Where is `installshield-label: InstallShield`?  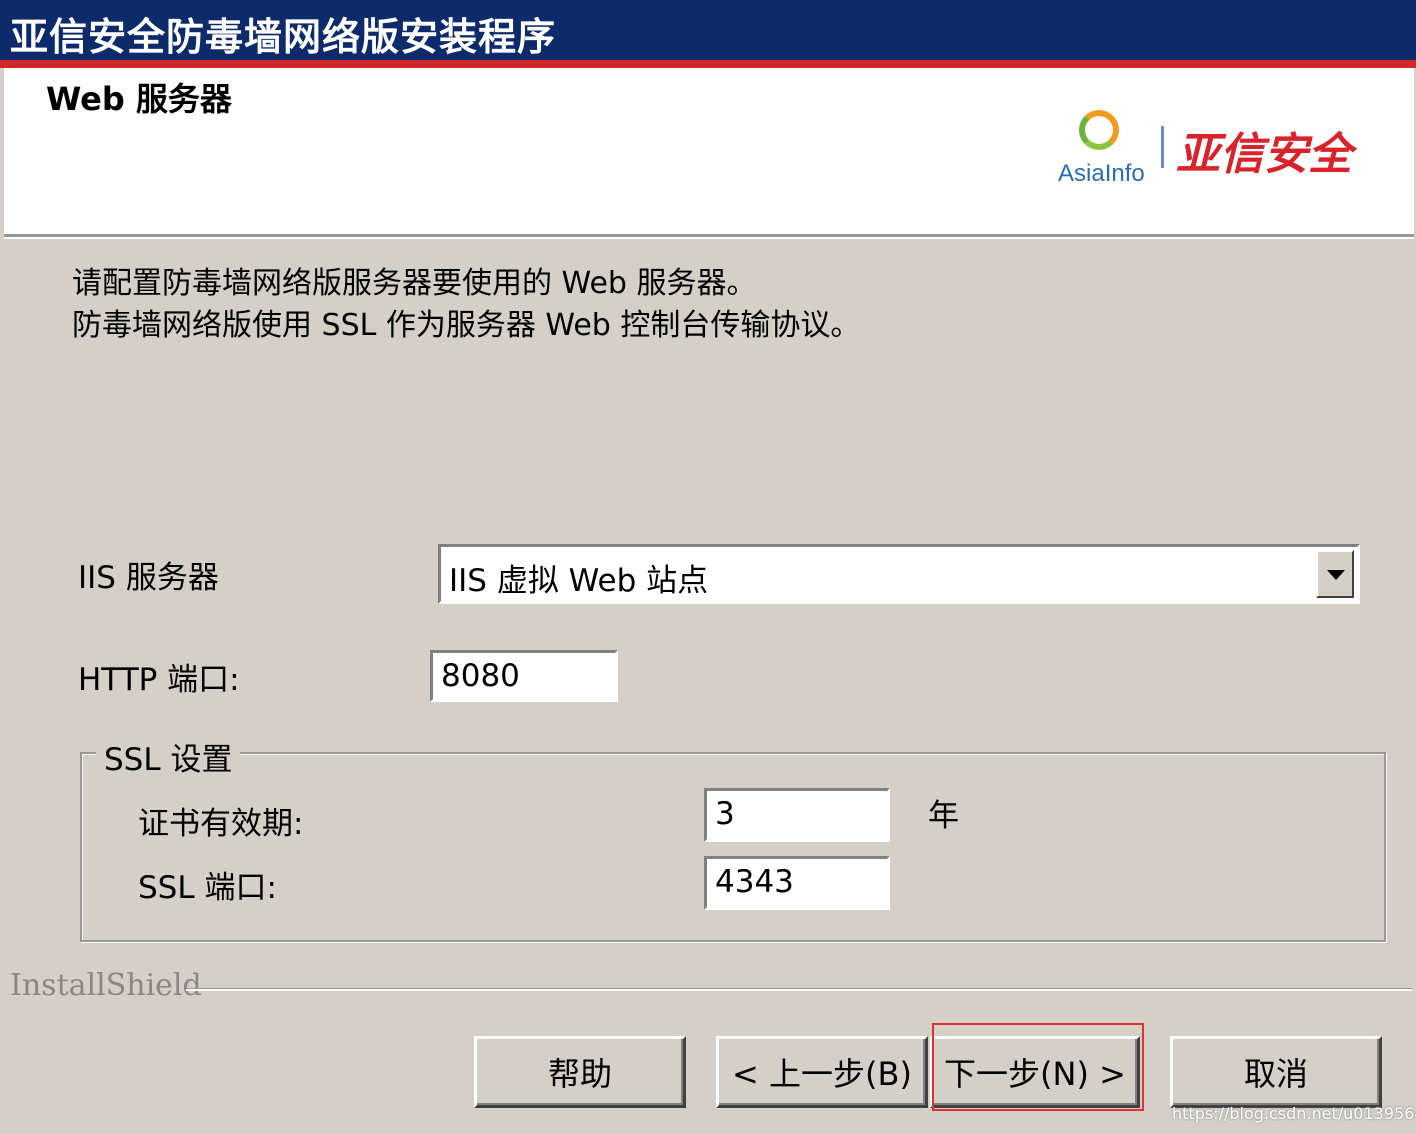
installshield-label: InstallShield is located at coordinates (106, 985).